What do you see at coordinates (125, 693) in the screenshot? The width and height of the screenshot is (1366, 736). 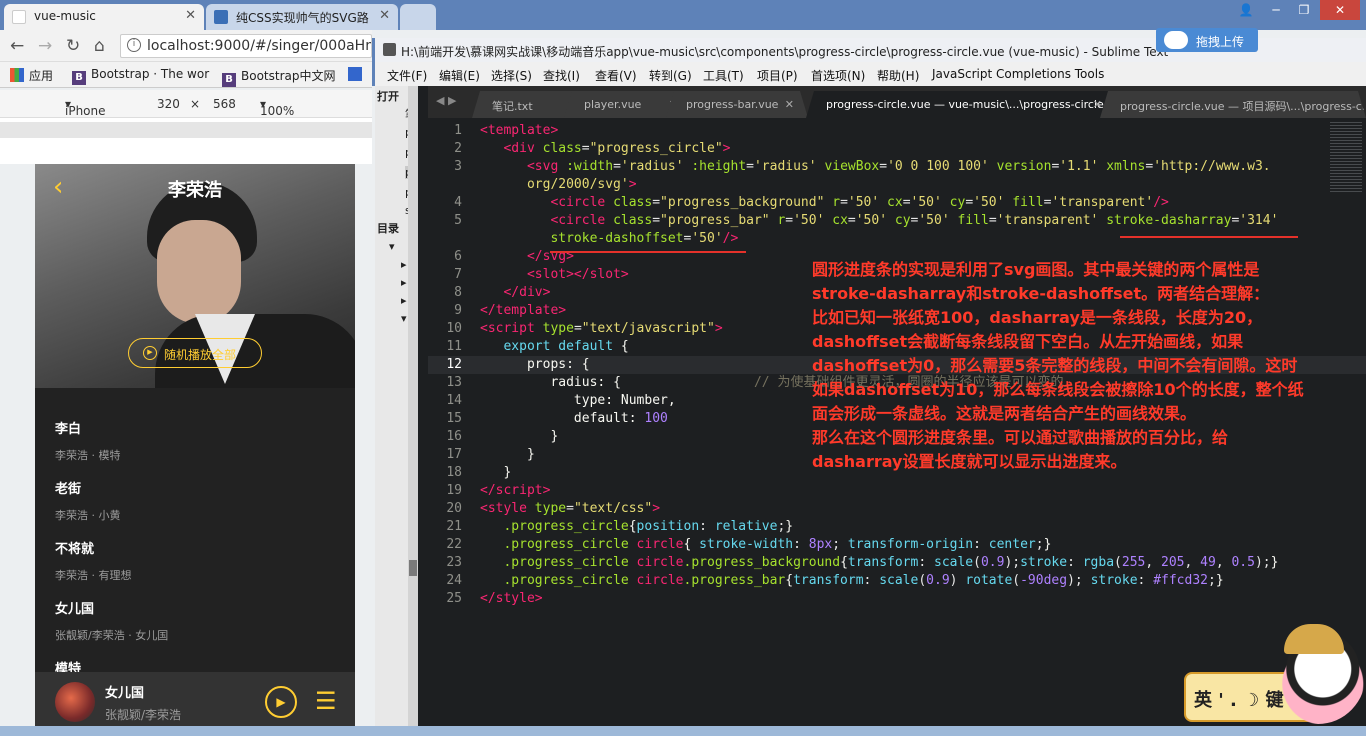 I see `mini-song-name: 女儿国` at bounding box center [125, 693].